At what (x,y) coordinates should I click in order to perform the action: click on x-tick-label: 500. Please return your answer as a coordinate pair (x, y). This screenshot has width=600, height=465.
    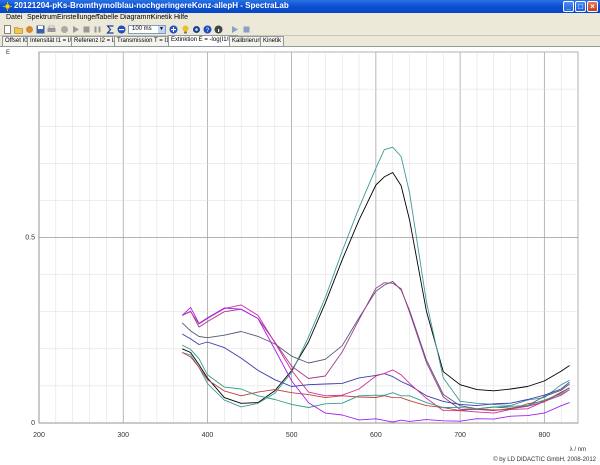
    Looking at the image, I should click on (292, 435).